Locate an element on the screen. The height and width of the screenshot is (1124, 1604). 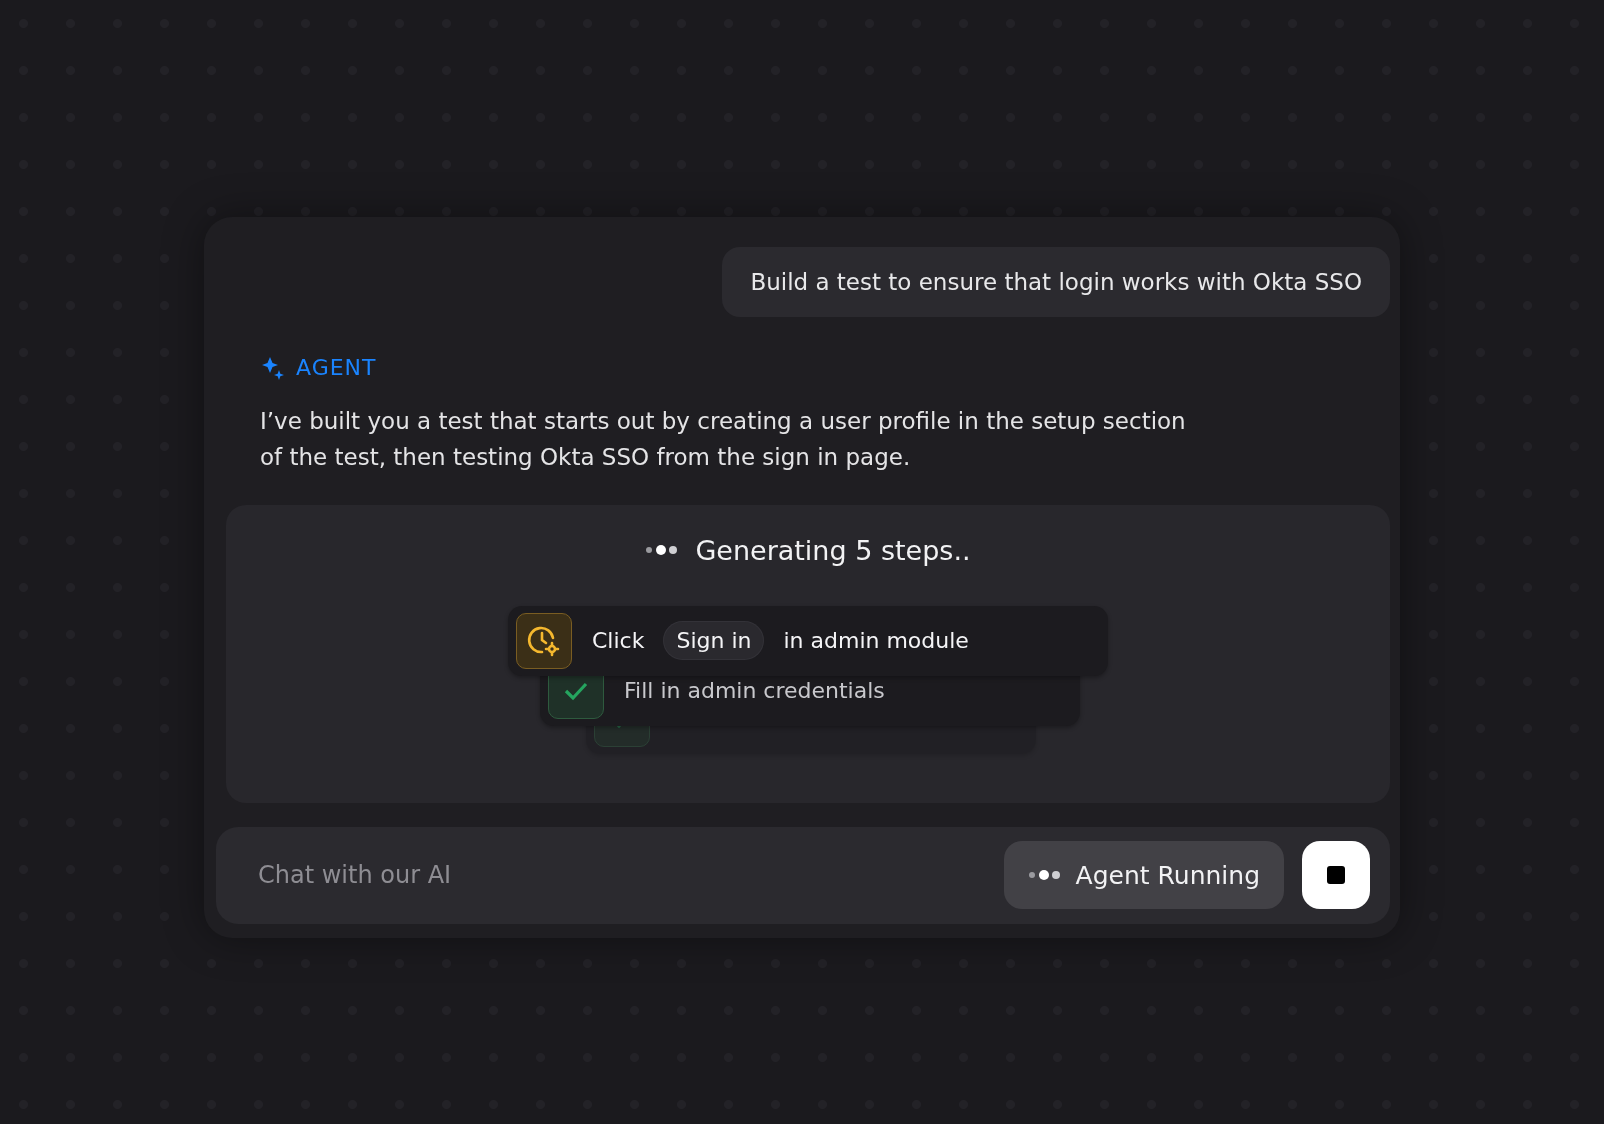
step-text: in admin module is located at coordinates (876, 640).